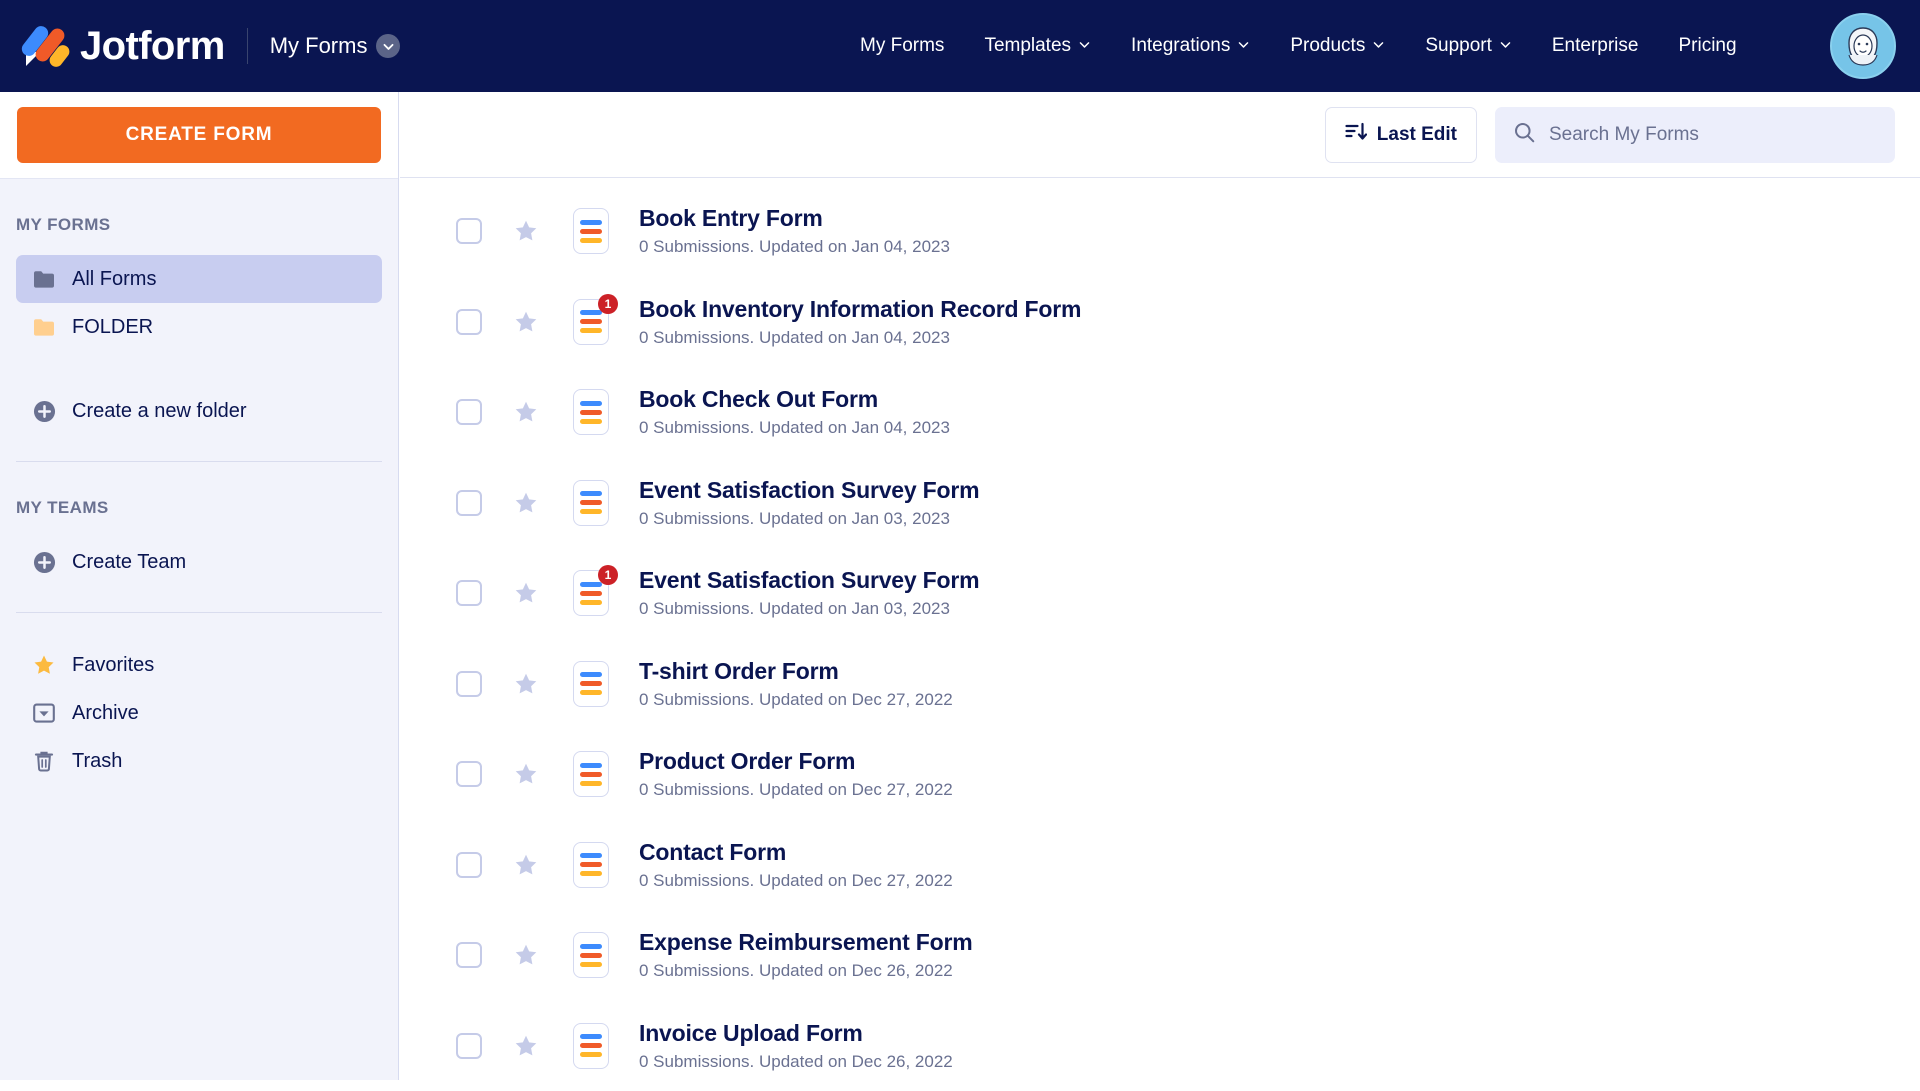  Describe the element at coordinates (335, 46) in the screenshot. I see `workspace-switcher: My Forms` at that location.